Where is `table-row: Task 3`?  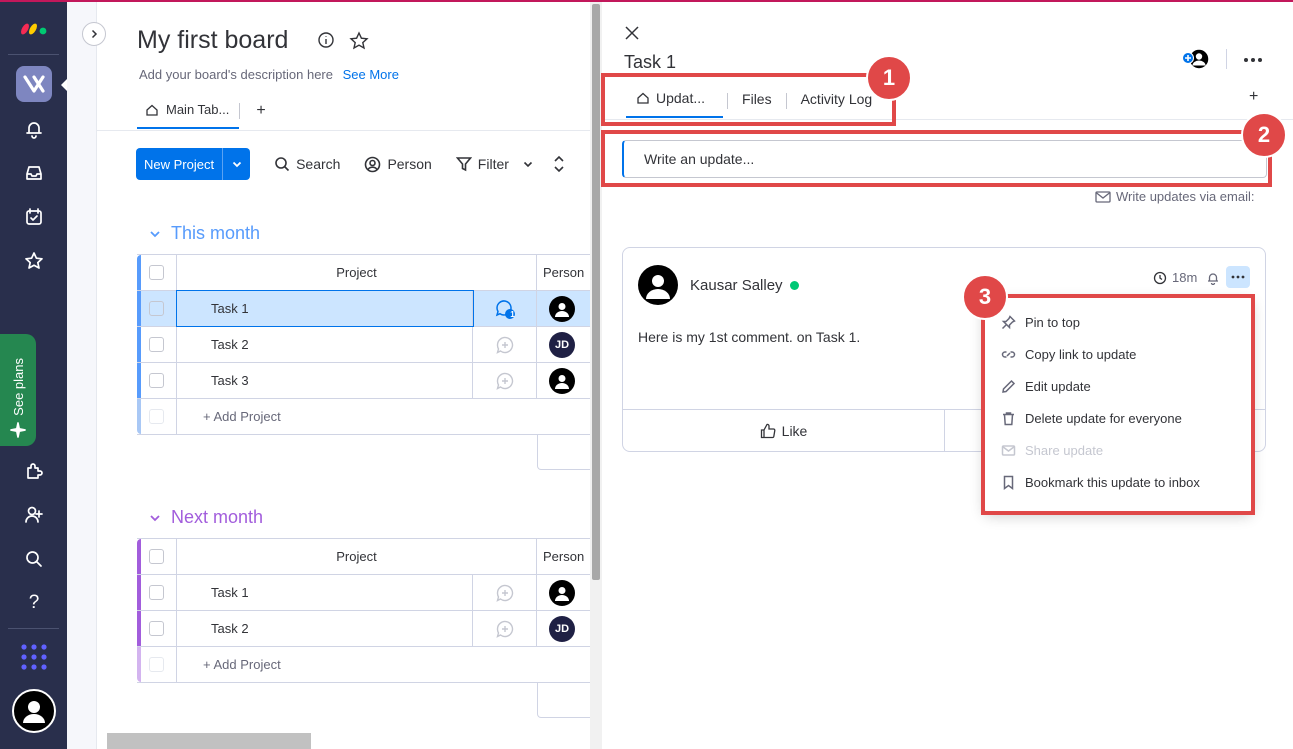
table-row: Task 3 is located at coordinates (363, 381).